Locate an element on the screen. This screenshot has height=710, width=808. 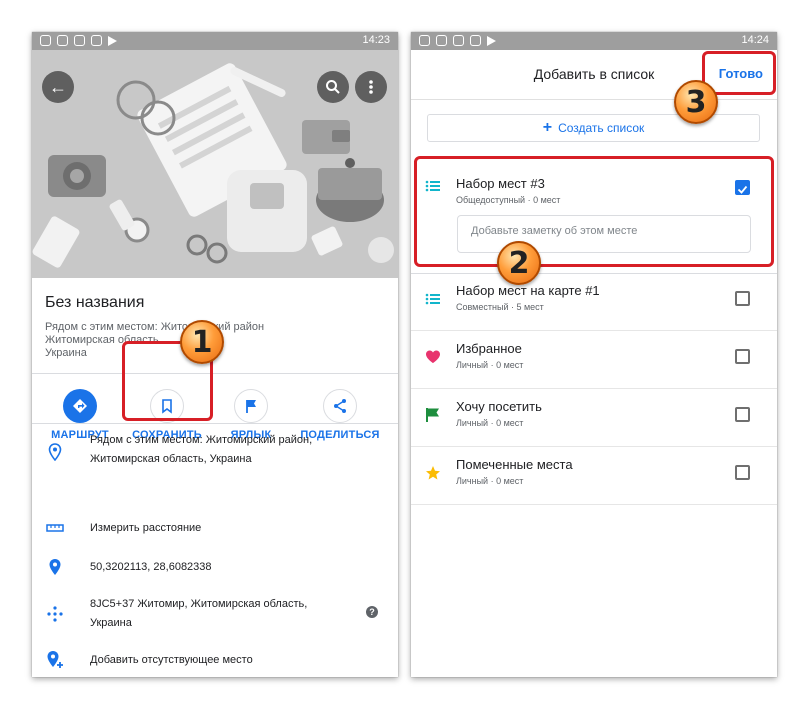
list-item: Хочу посетить Личный · 0 мест is located at coordinates (594, 418).